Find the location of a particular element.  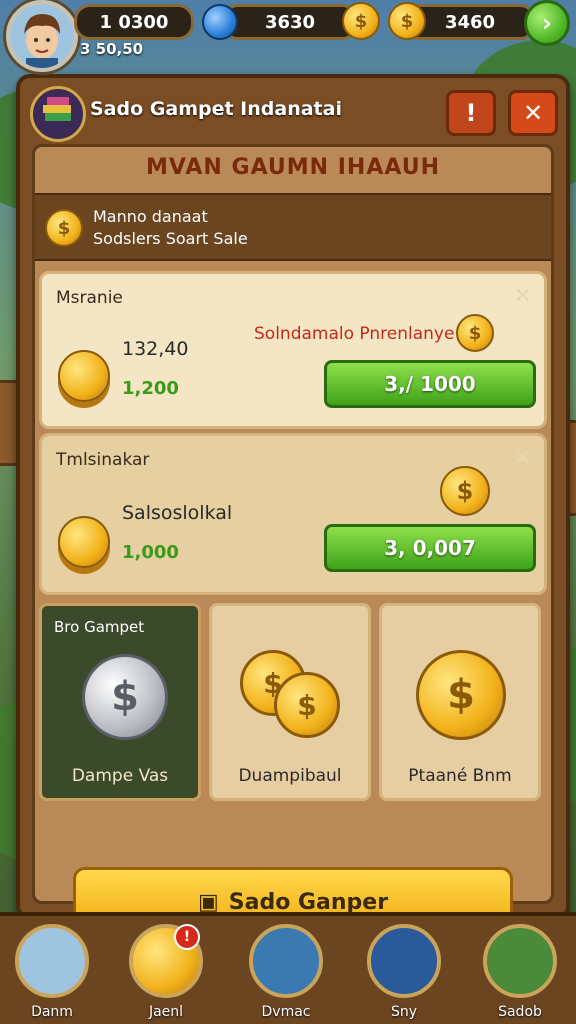

coin-stack-icon is located at coordinates (84, 376).